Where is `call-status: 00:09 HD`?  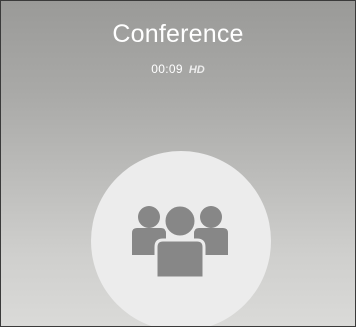
call-status: 00:09 HD is located at coordinates (178, 69).